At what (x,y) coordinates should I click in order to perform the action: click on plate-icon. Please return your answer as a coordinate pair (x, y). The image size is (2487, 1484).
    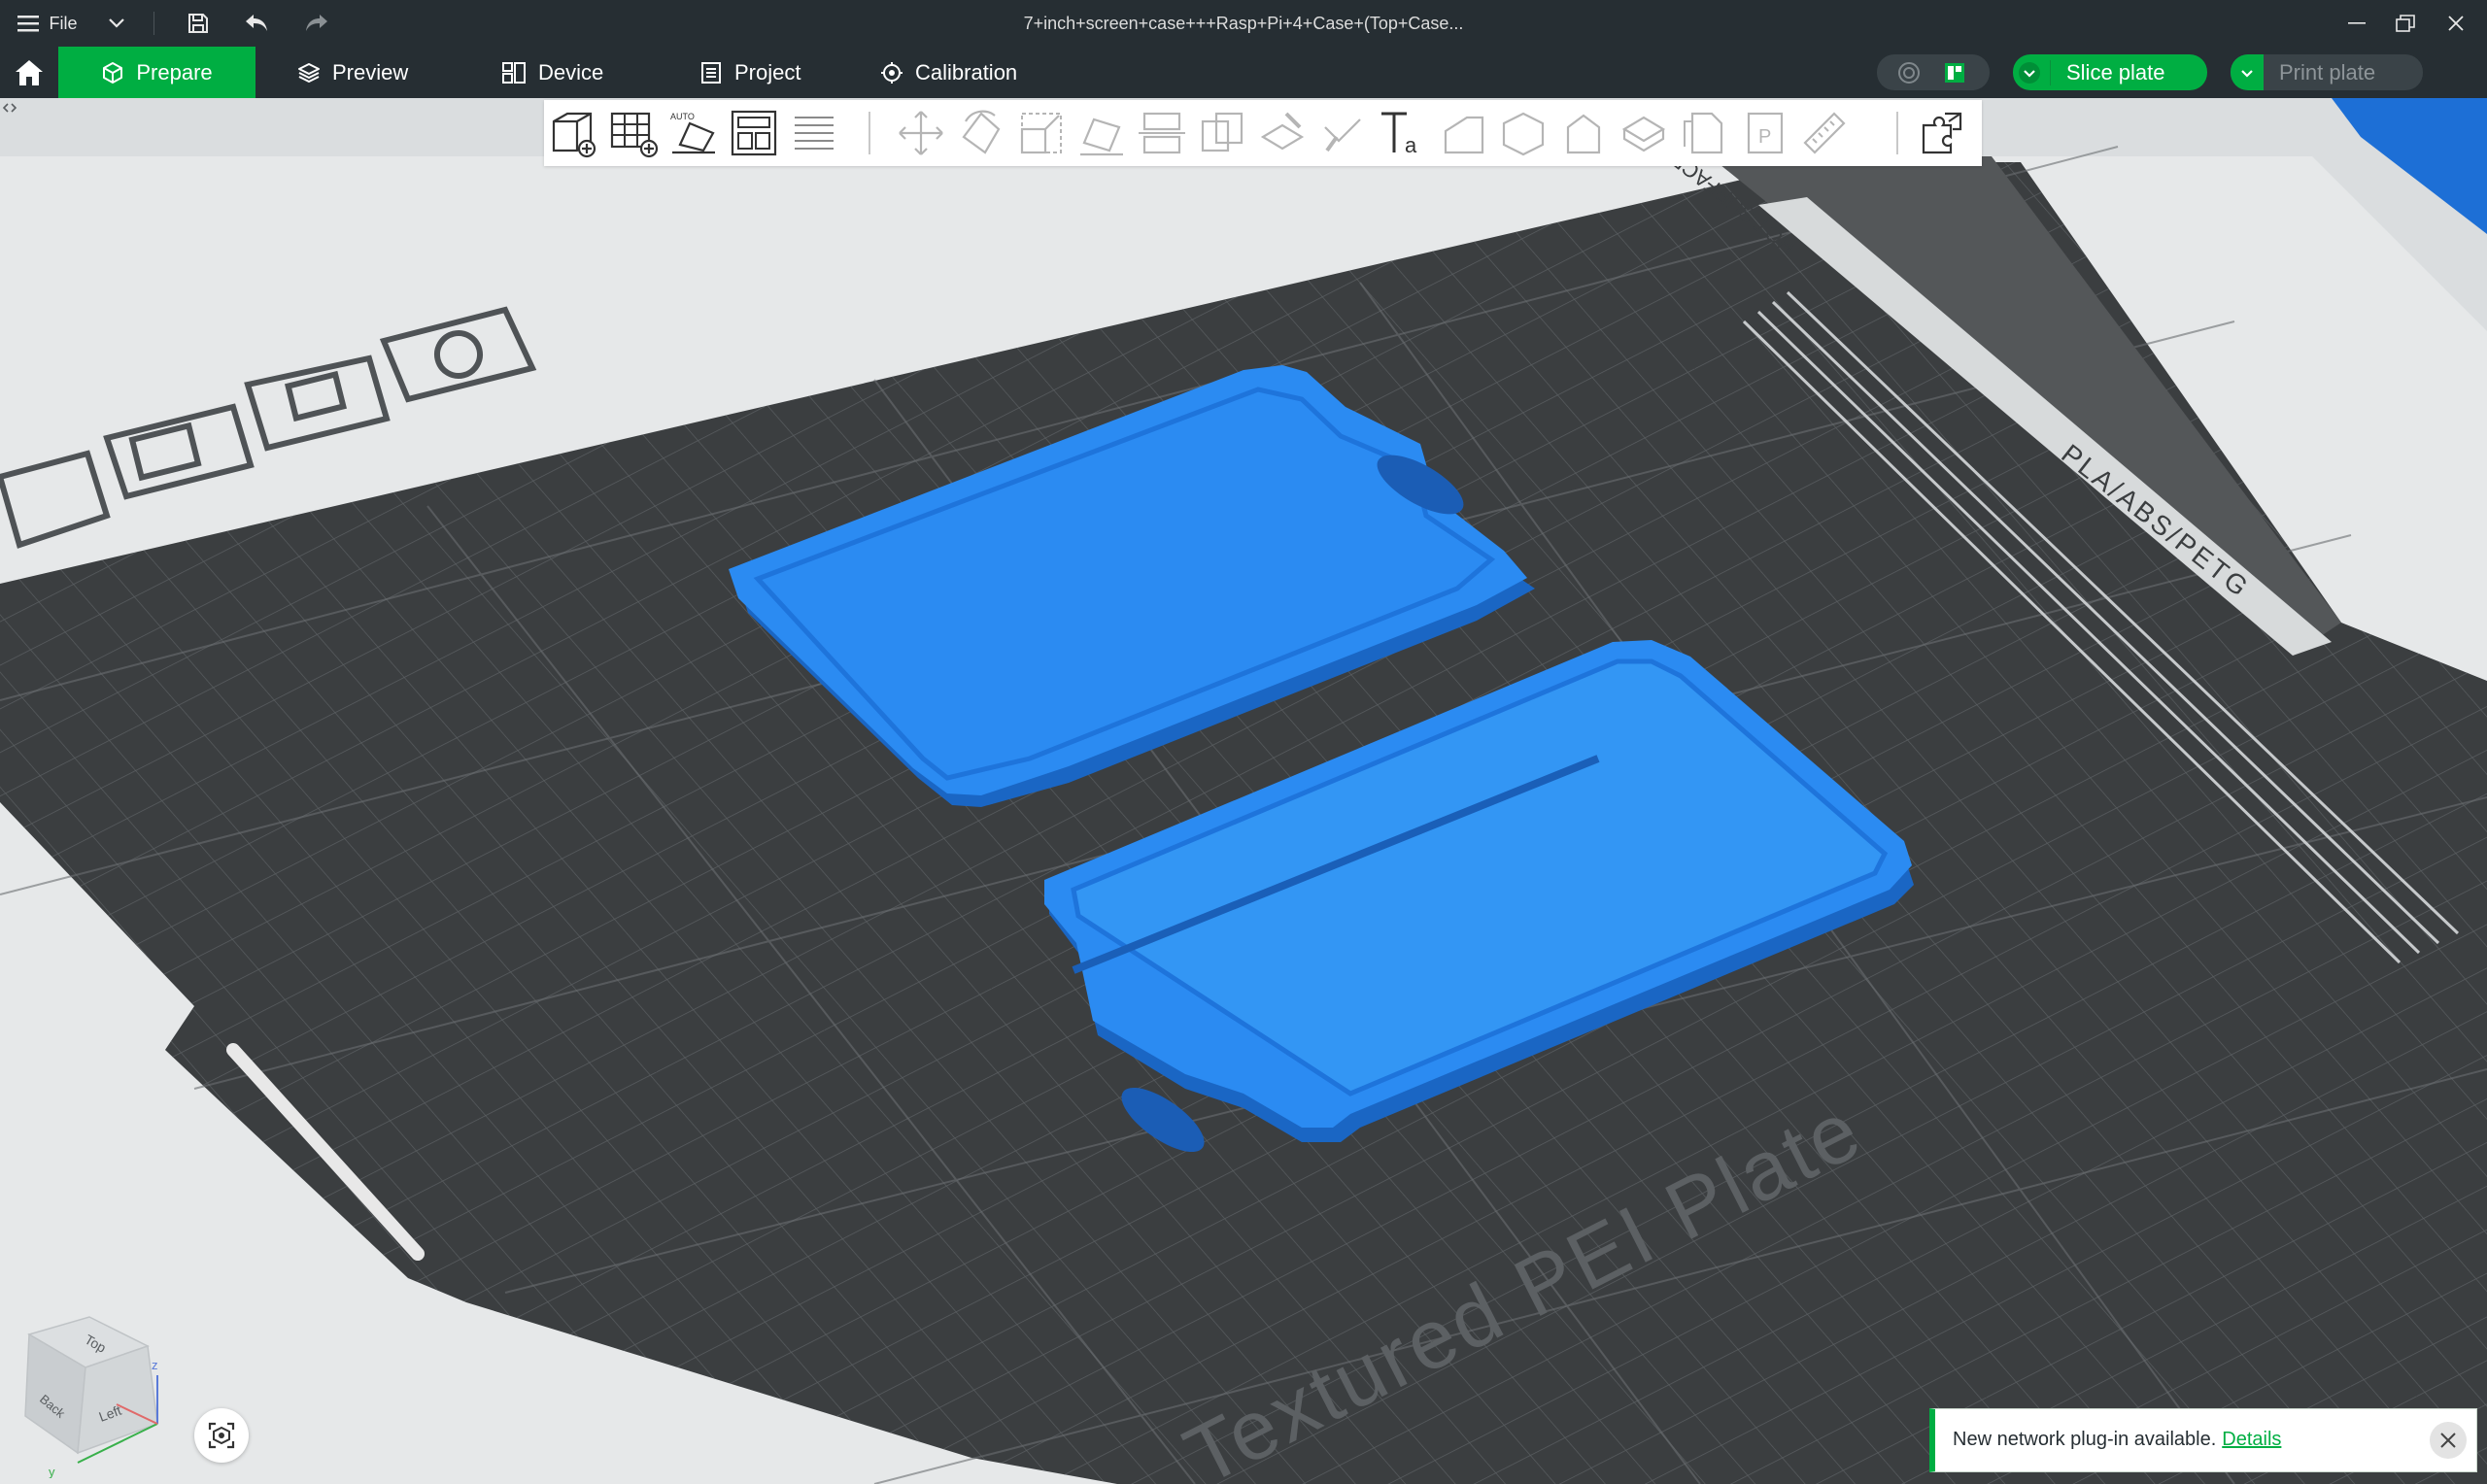
    Looking at the image, I should click on (1954, 72).